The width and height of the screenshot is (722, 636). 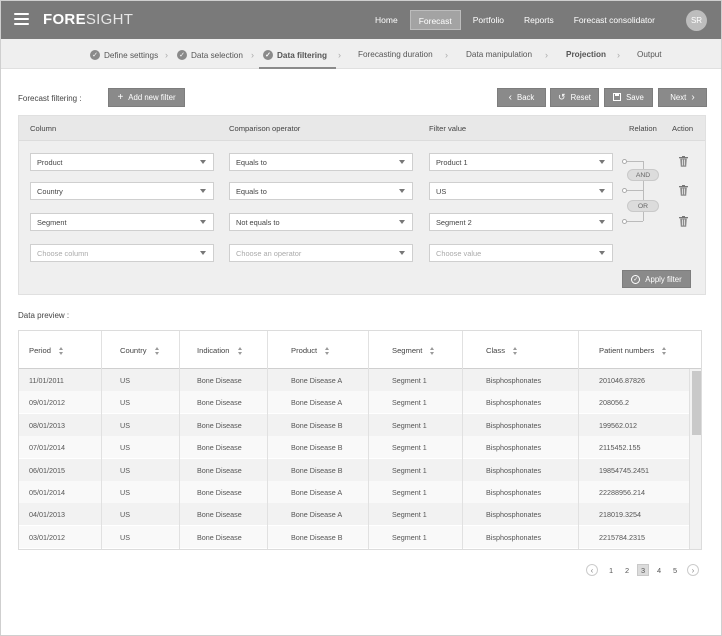 What do you see at coordinates (617, 97) in the screenshot?
I see `save-icon` at bounding box center [617, 97].